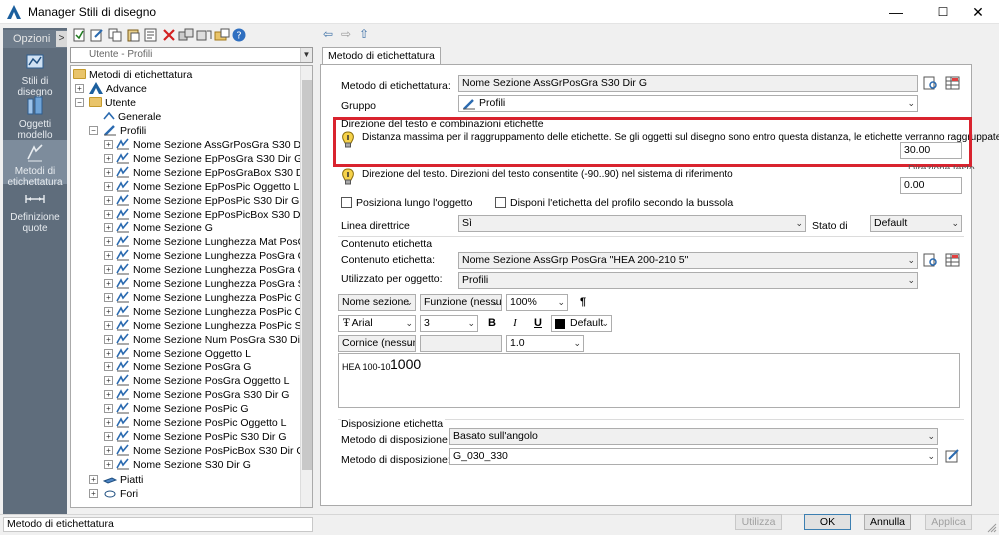 This screenshot has width=999, height=535. What do you see at coordinates (377, 302) in the screenshot?
I see `nome-sezione-dropdown: Nome sezione ⌄` at bounding box center [377, 302].